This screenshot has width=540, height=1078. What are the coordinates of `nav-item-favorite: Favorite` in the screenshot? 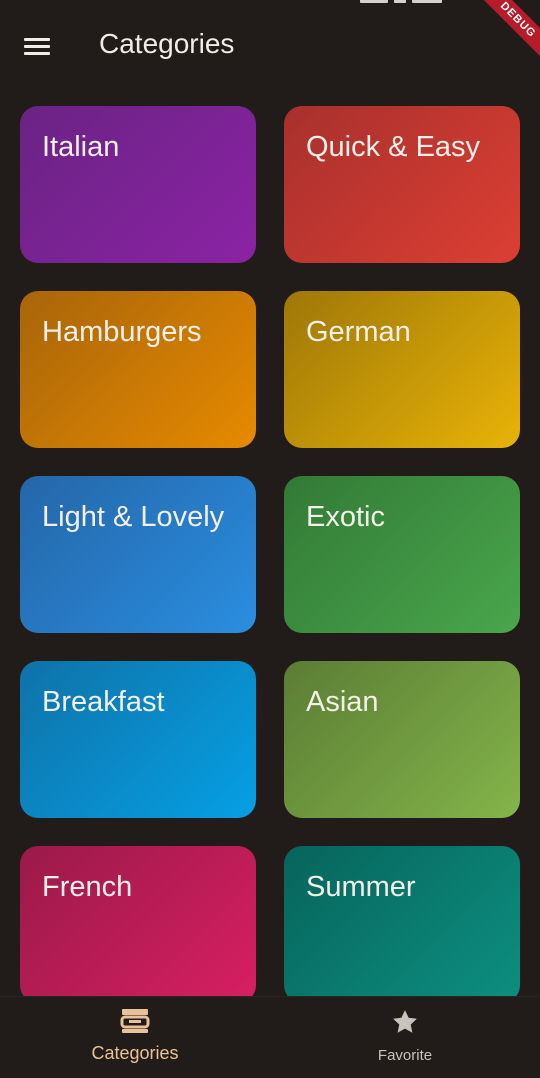 It's located at (405, 1037).